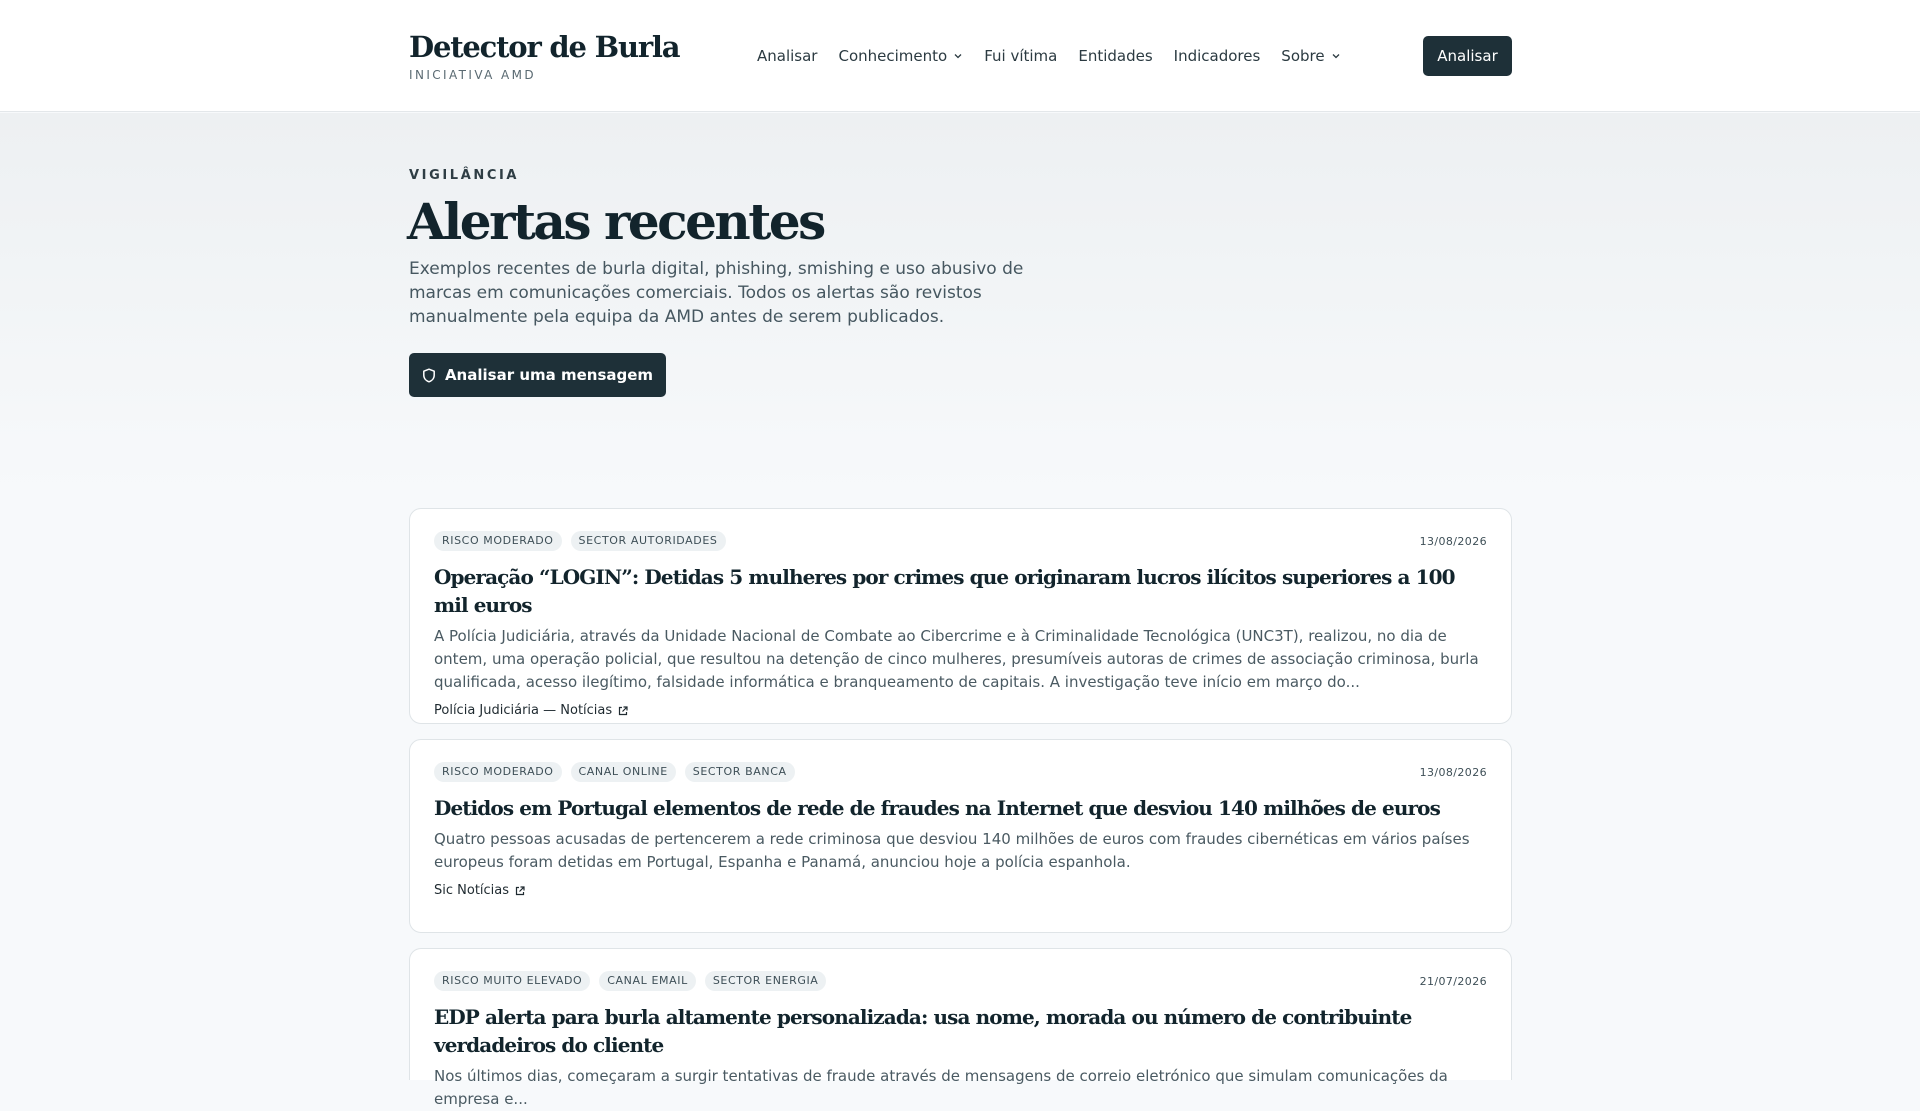 The height and width of the screenshot is (1111, 1920). What do you see at coordinates (464, 175) in the screenshot?
I see `section-eyebrow: VIGILÂNCIA` at bounding box center [464, 175].